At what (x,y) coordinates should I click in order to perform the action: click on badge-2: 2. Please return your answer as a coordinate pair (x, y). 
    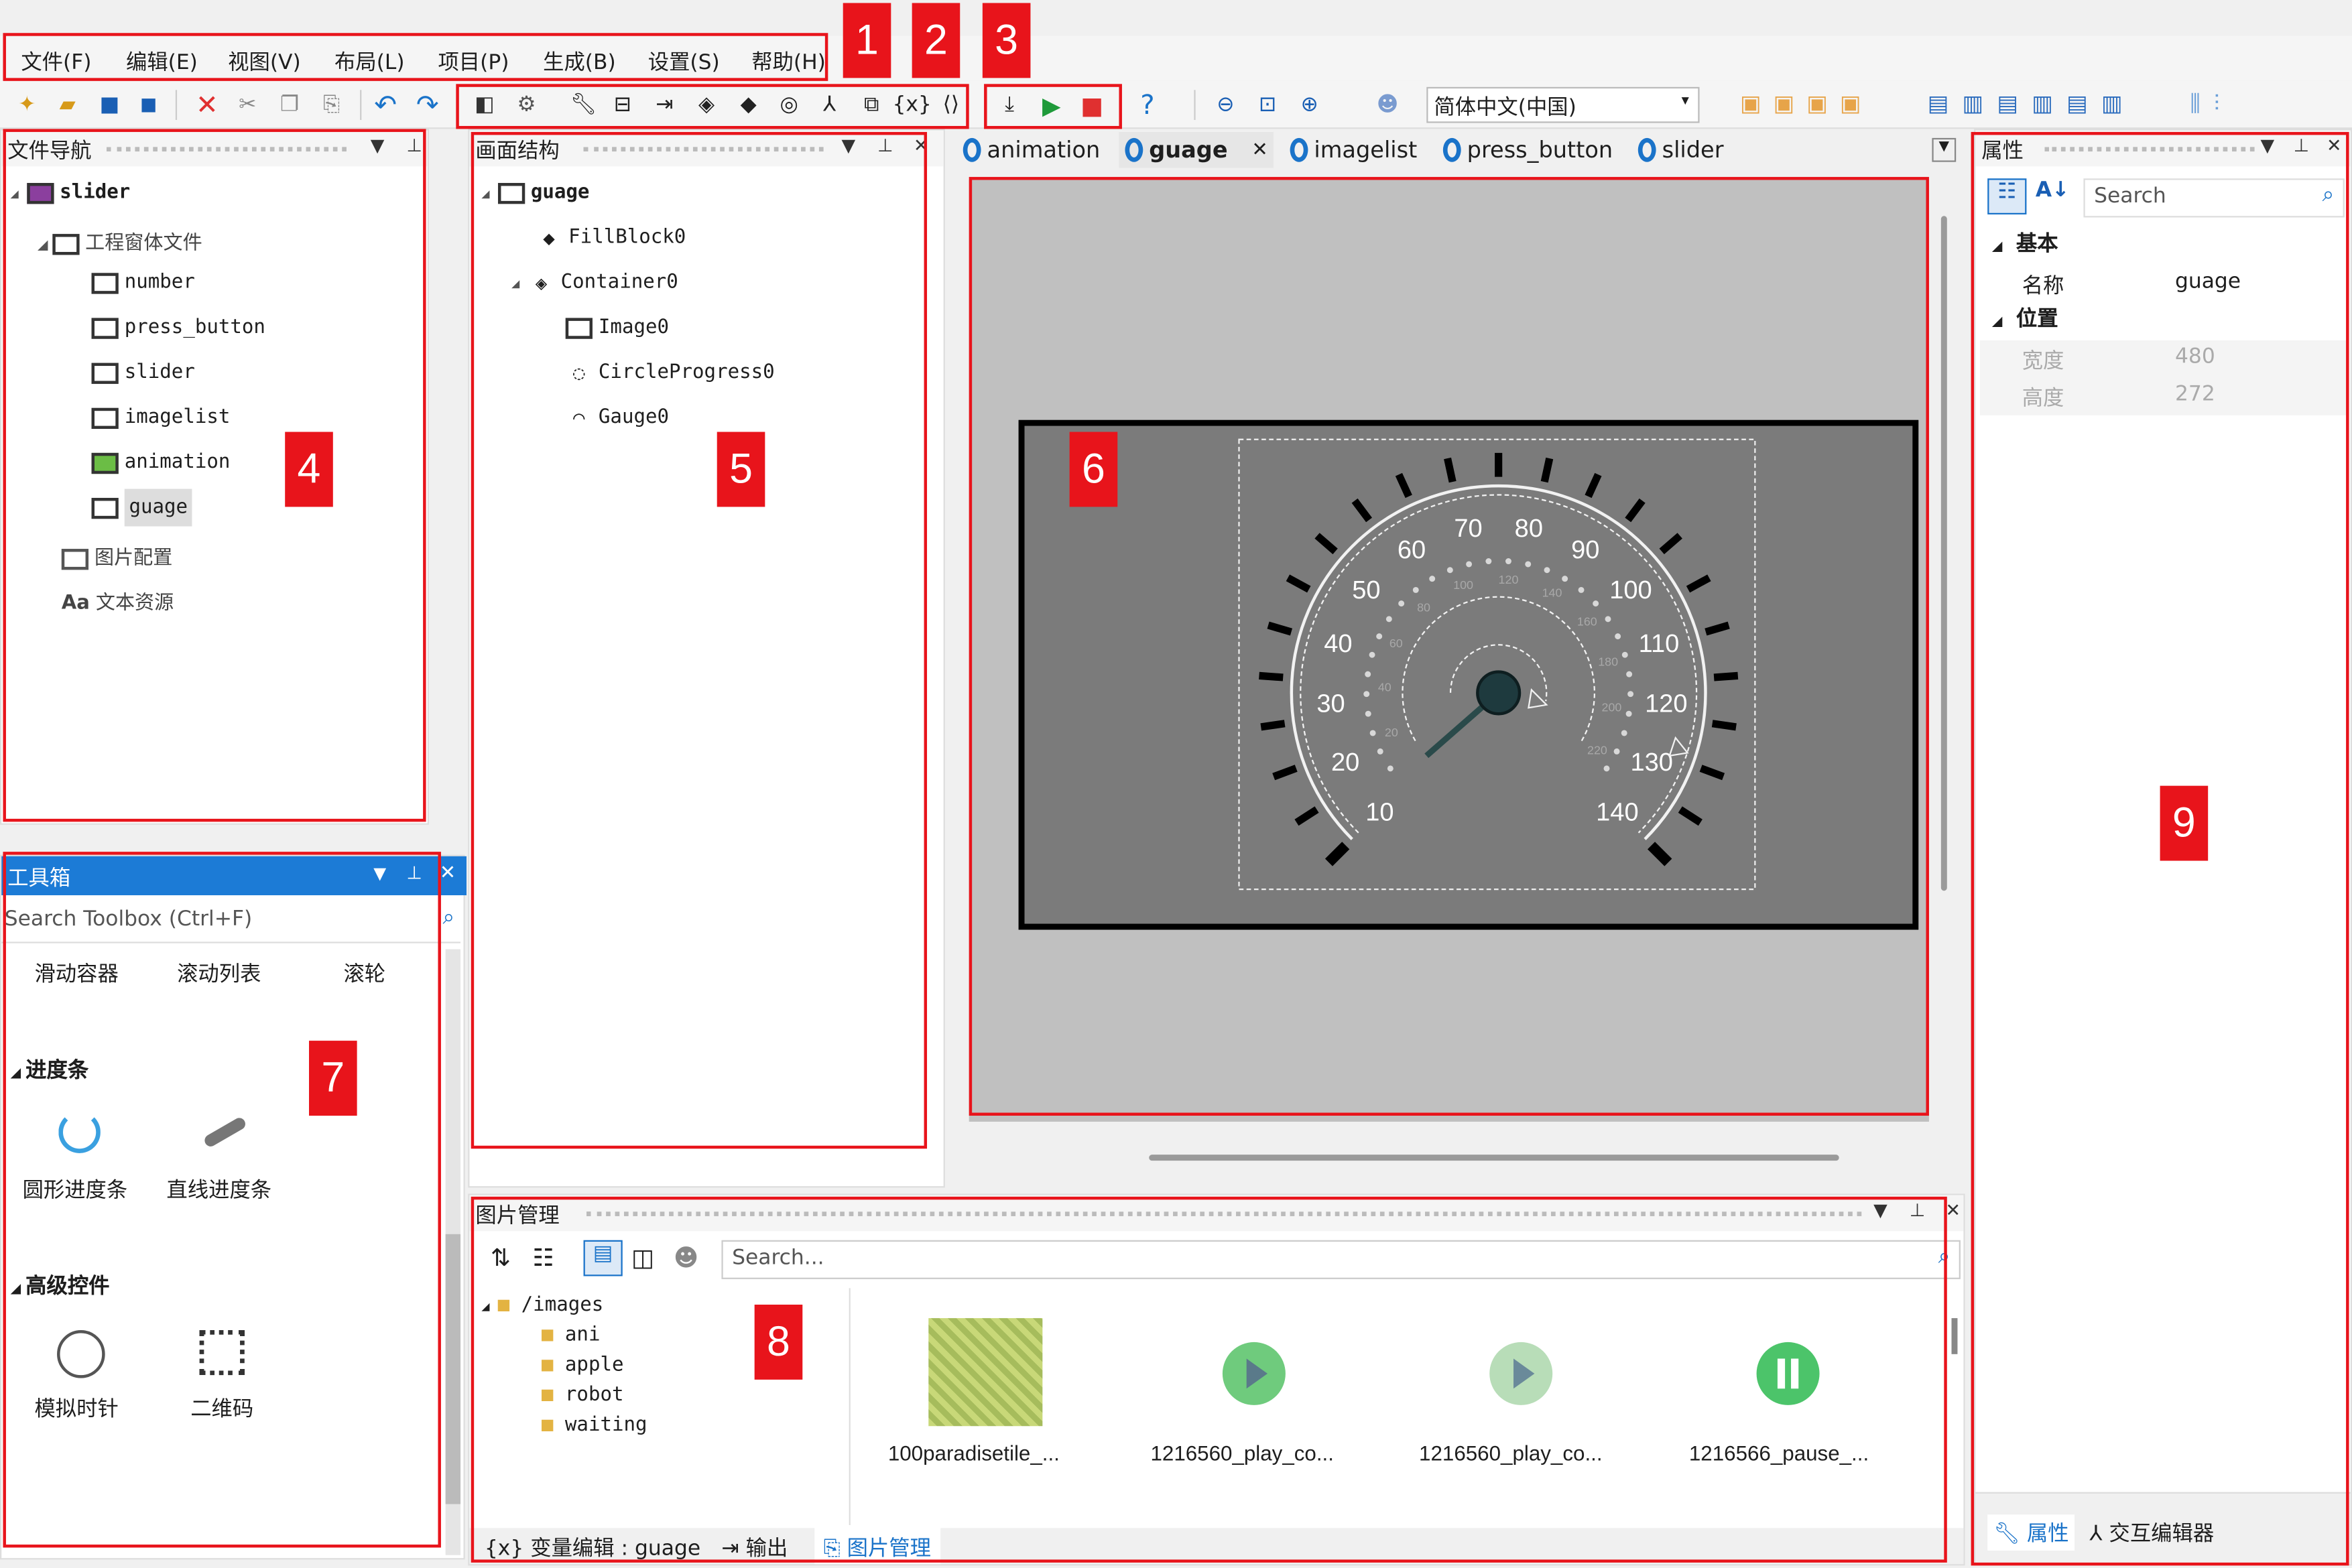
    Looking at the image, I should click on (936, 40).